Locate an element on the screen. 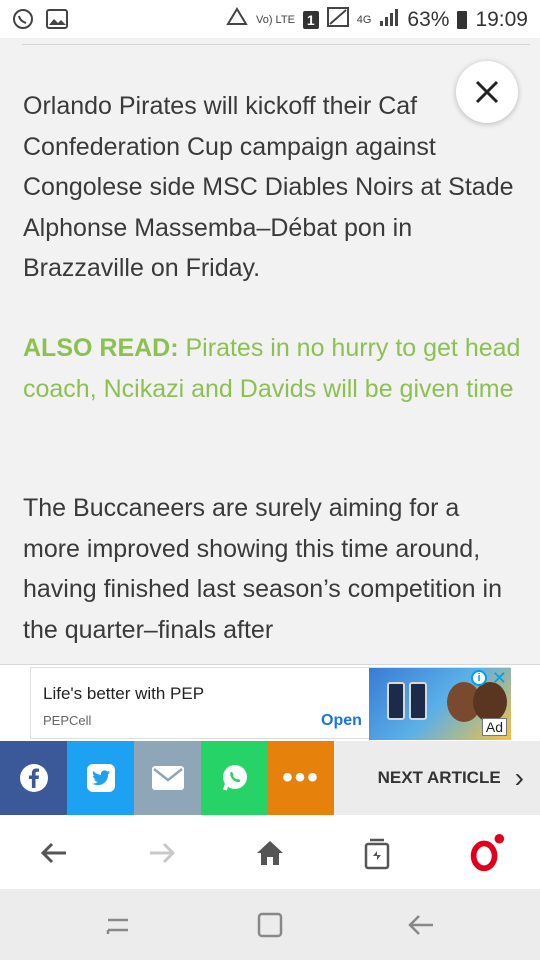 Image resolution: width=540 pixels, height=960 pixels. back-nav-button is located at coordinates (421, 925).